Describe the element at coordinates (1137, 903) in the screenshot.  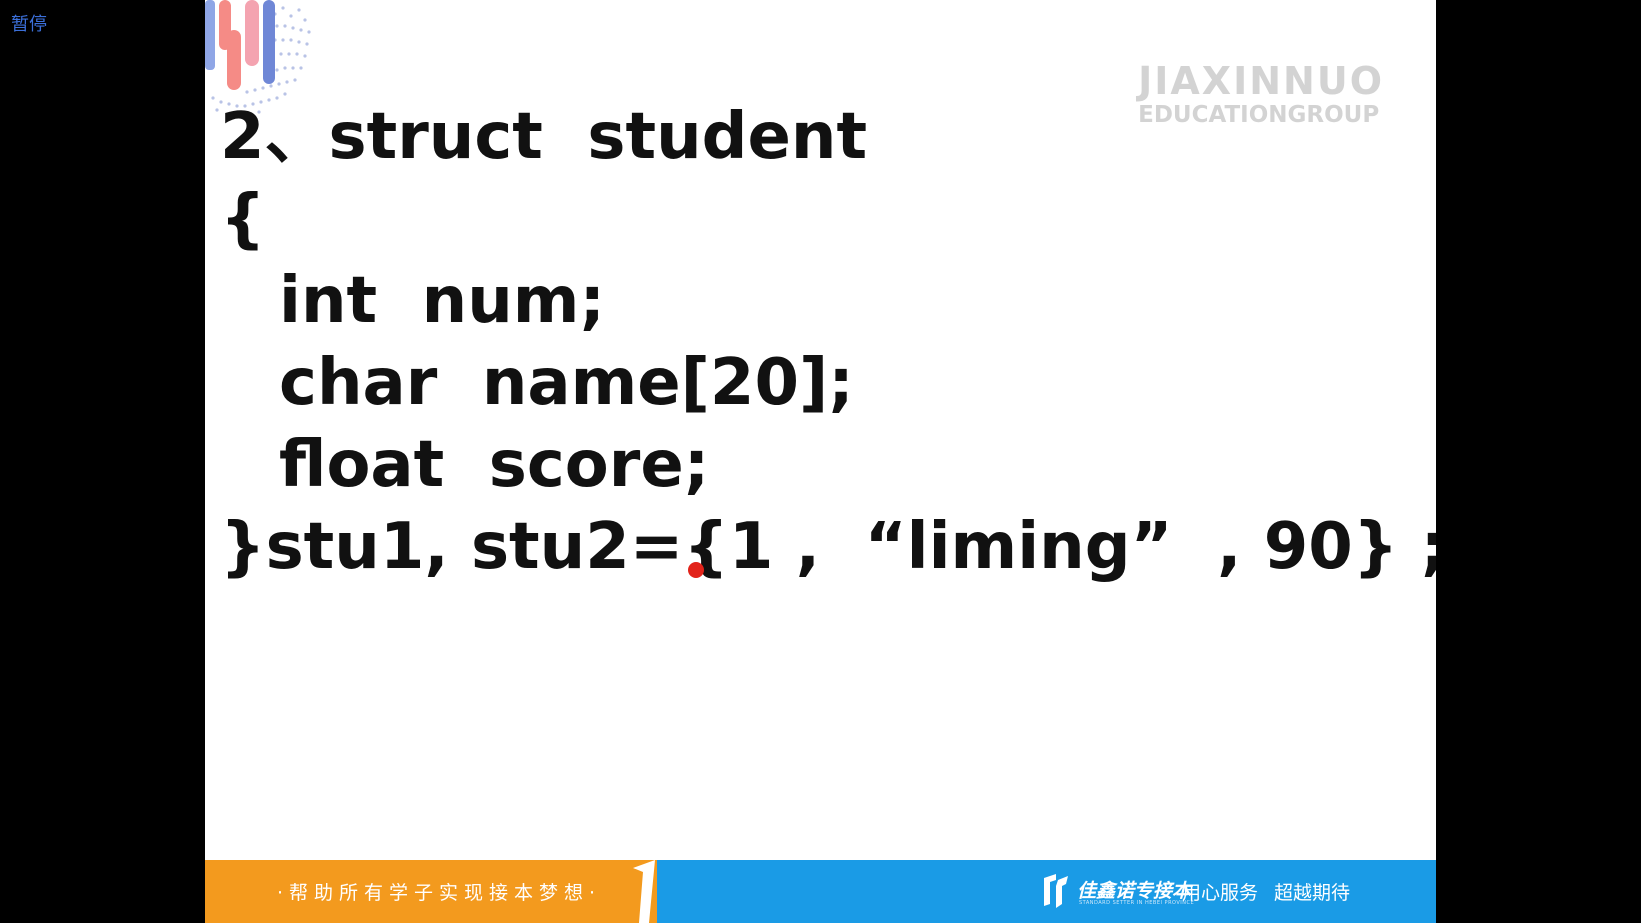
I see `brand-subtitle: STANDARD SETTER IN HEBEI PROVINCE` at that location.